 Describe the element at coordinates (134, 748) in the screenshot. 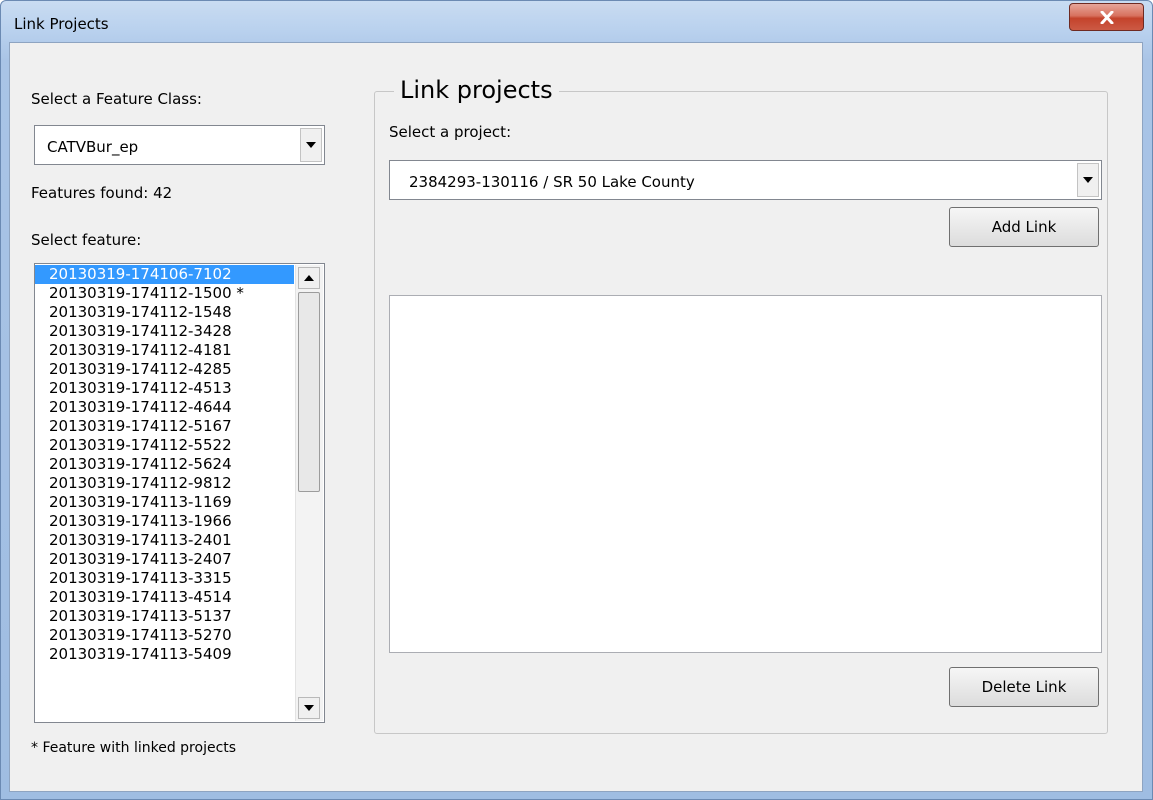

I see `linked-footnote: * Feature with linked projects` at that location.